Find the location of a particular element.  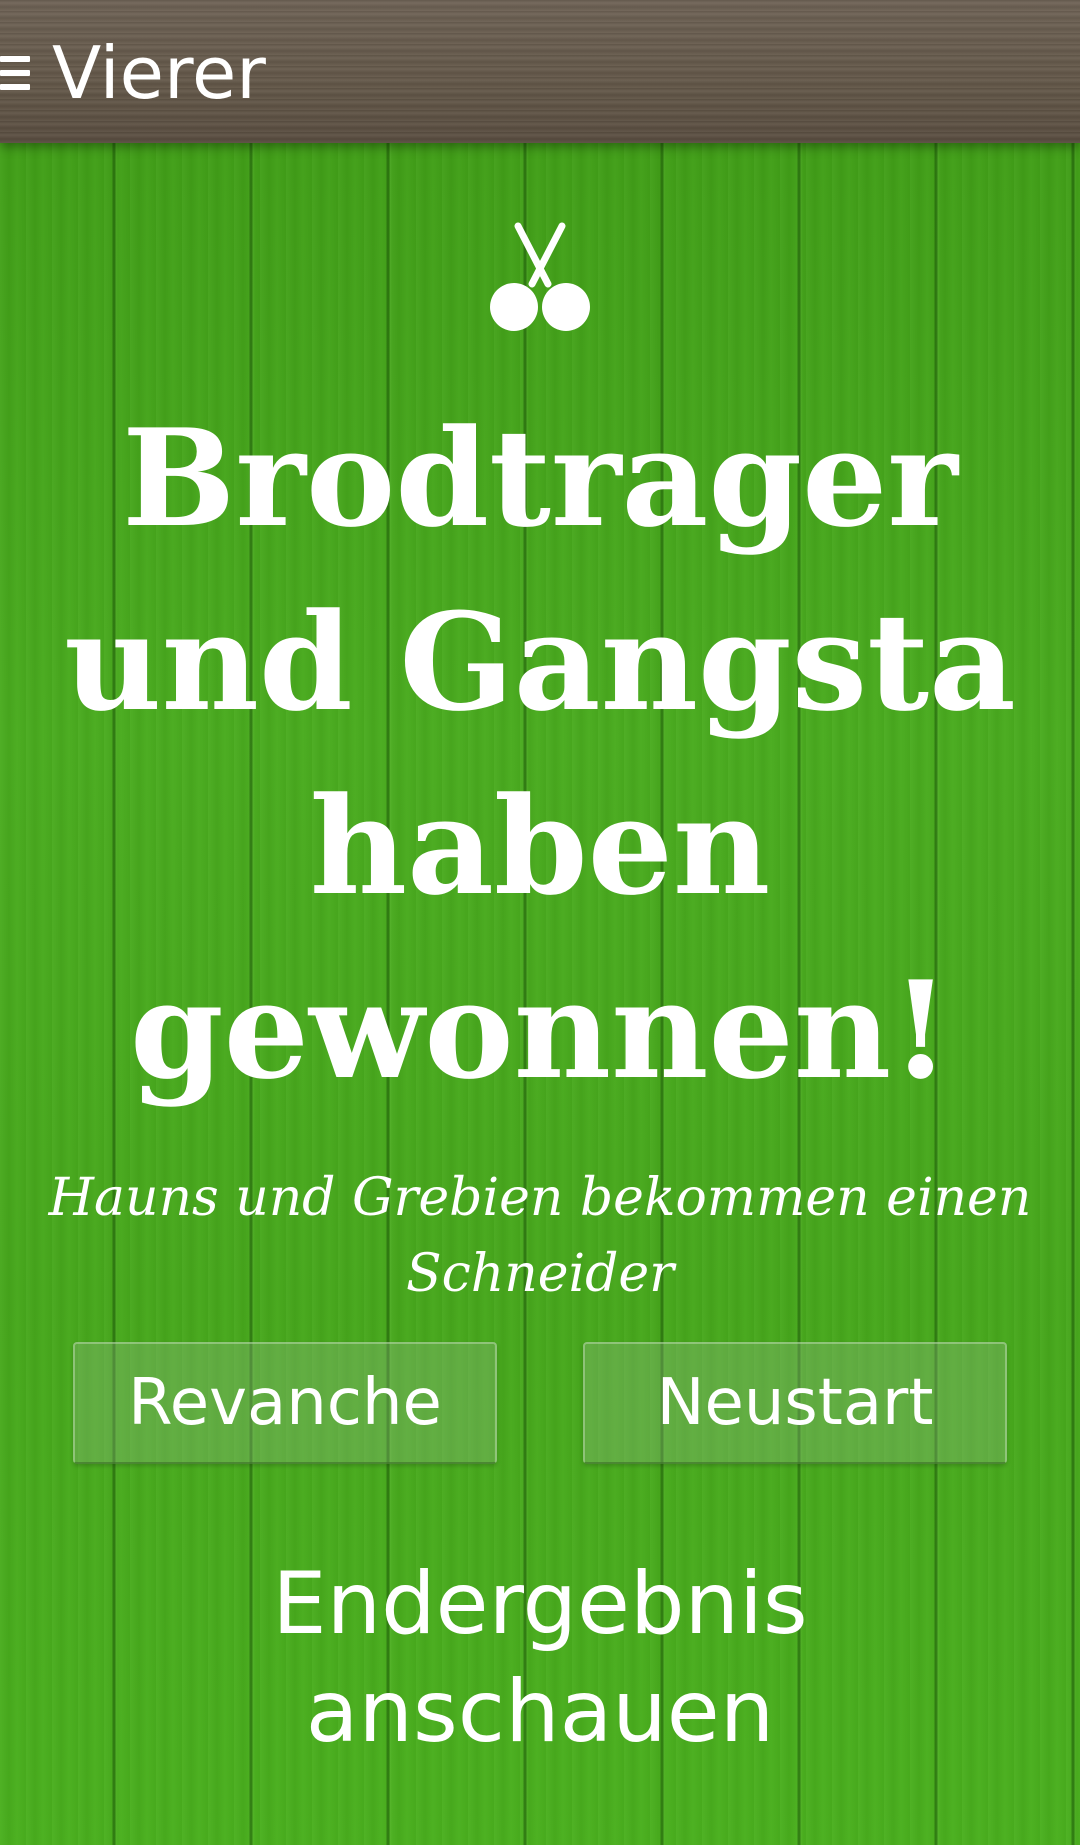

revanche-button: Revanche is located at coordinates (285, 1403).